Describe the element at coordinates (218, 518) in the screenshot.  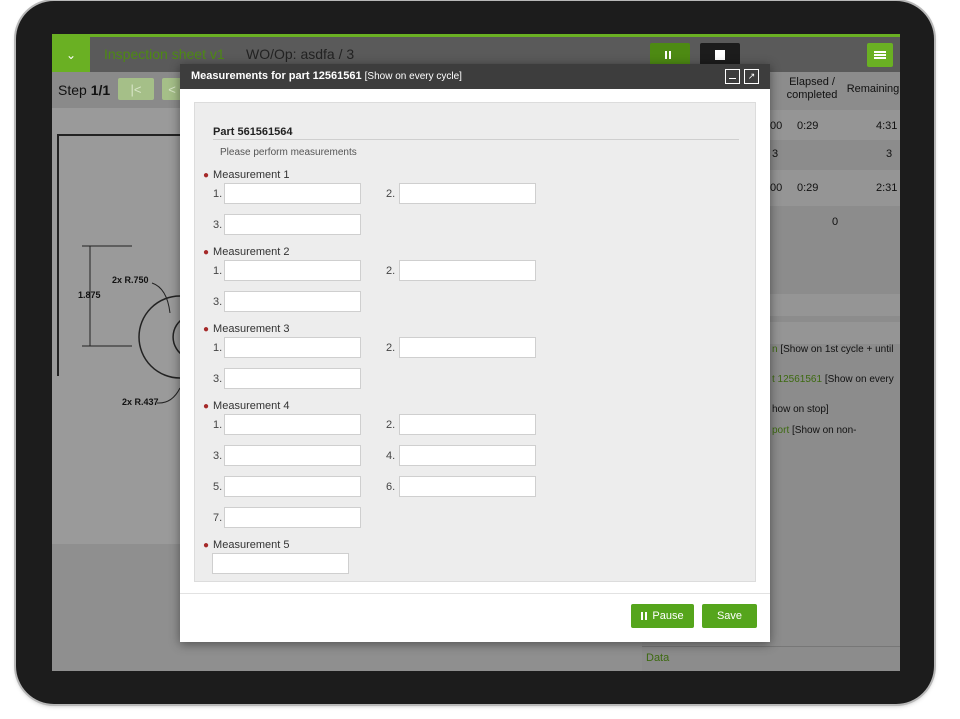
I see `field-number-label: 7.` at that location.